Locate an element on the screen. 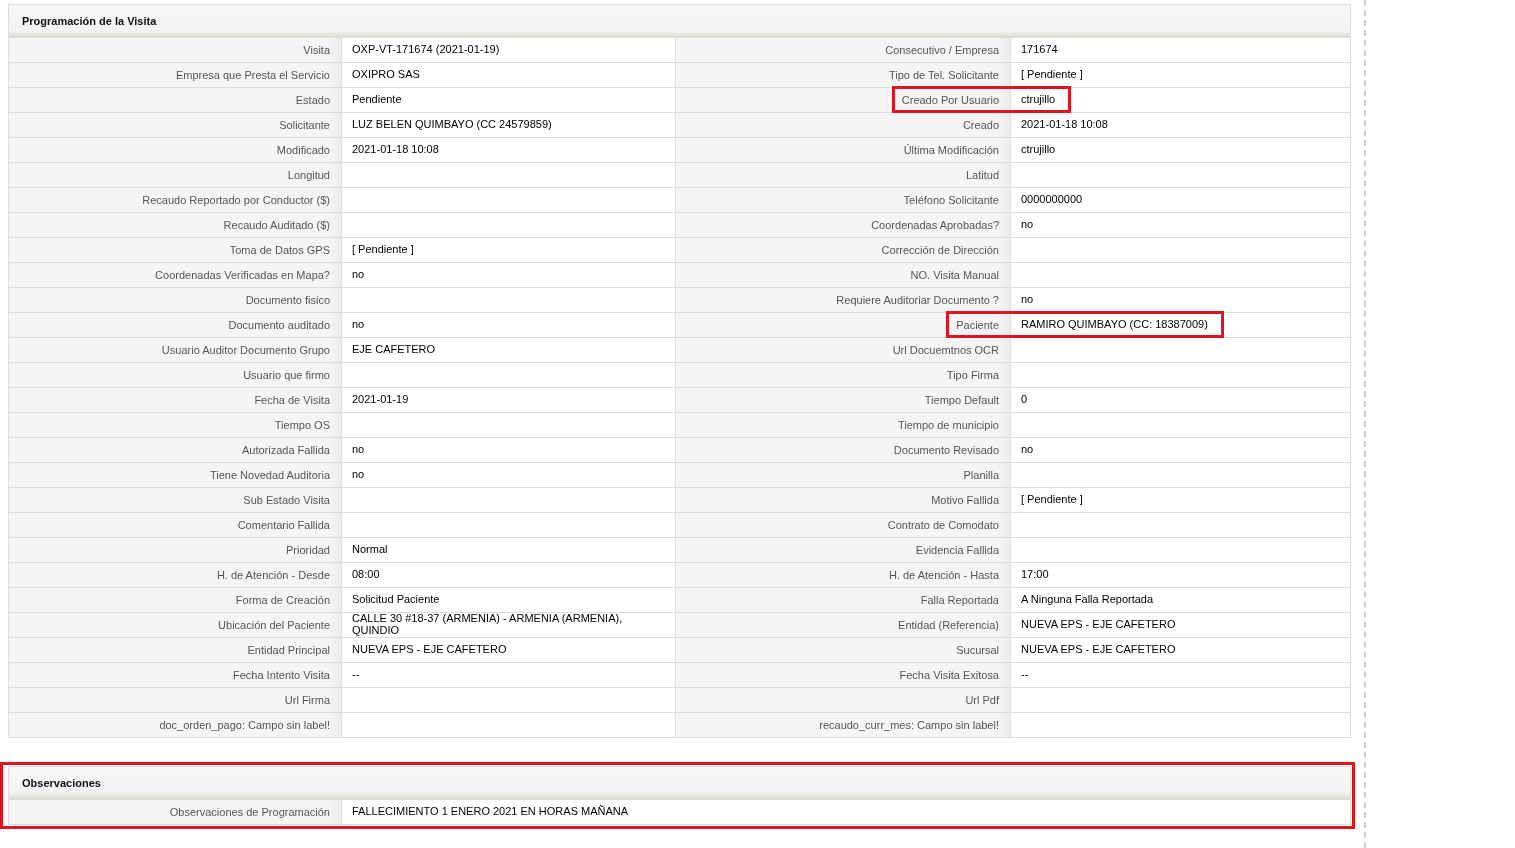 The image size is (1515, 848). label-cell: recaudo_curr_mes: Campo sin label! is located at coordinates (843, 725).